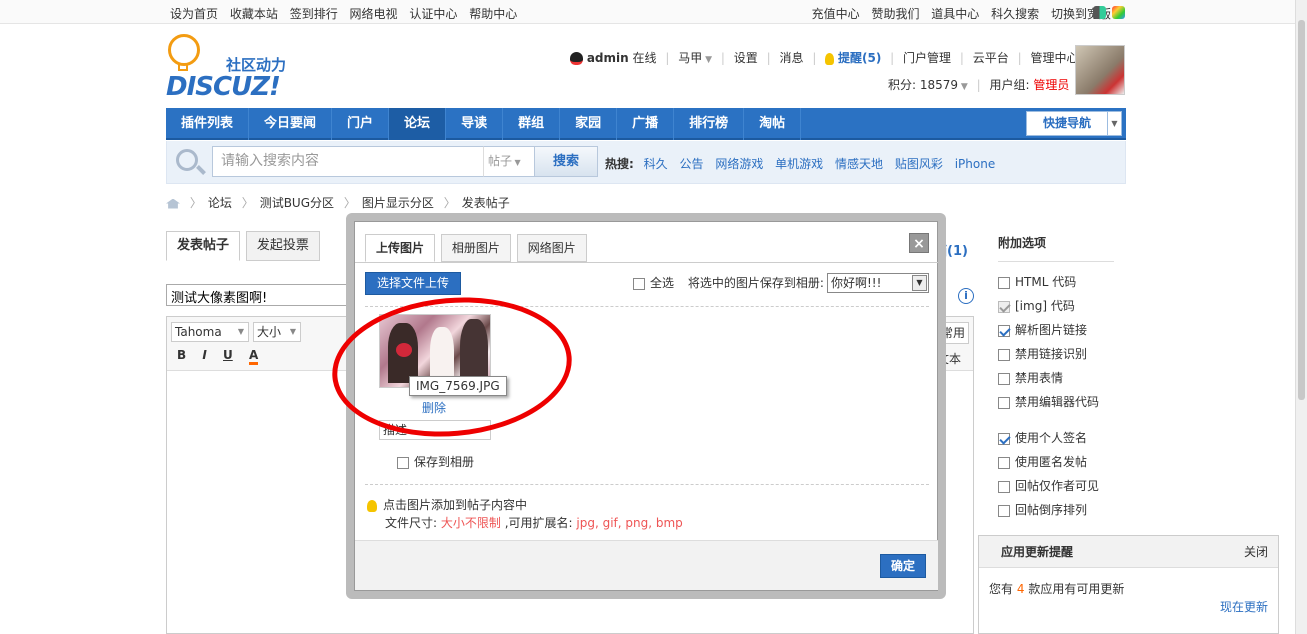 This screenshot has height=634, width=1307. I want to click on select-all: 全选 将选中的图片保存到相册:, so click(728, 282).